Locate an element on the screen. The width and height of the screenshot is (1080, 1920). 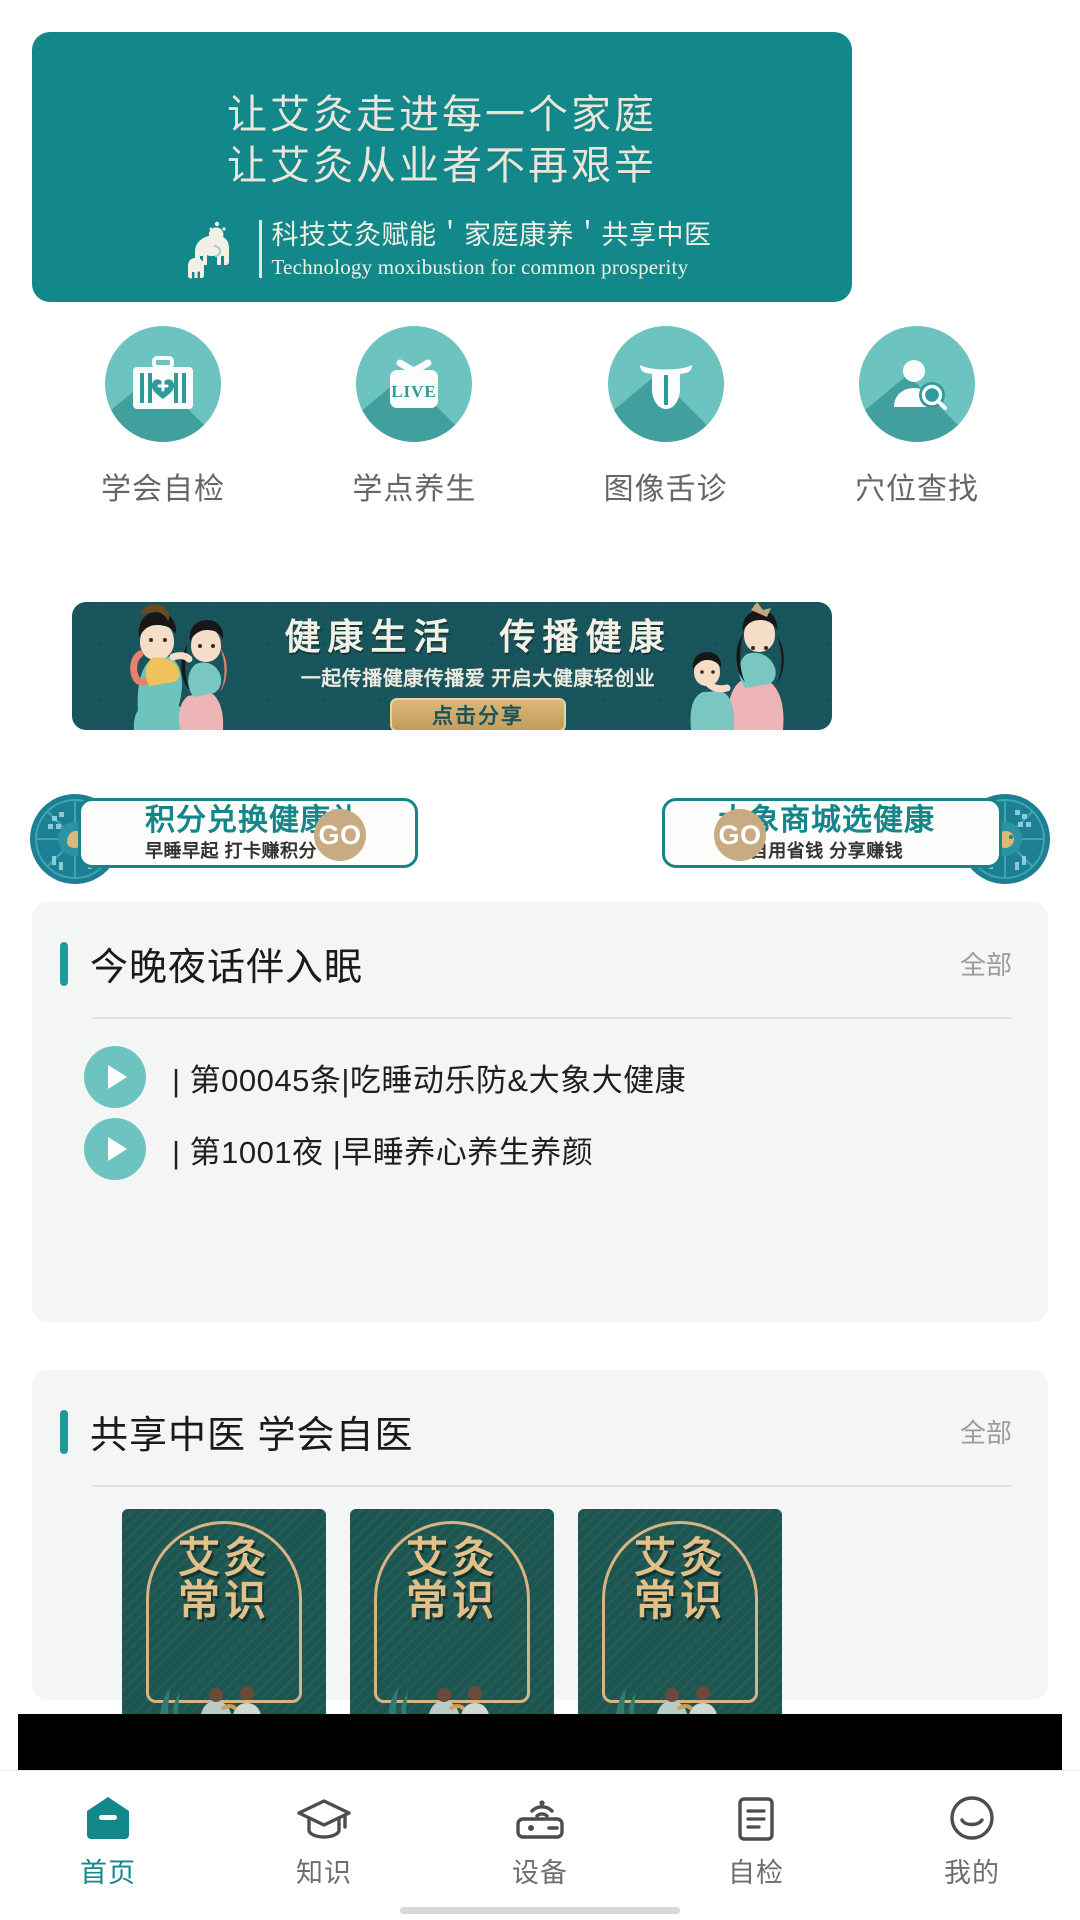
points-exchange-card: 积分兑换健康礼 早睡早起 打卡赚积分 GO is located at coordinates (230, 838).